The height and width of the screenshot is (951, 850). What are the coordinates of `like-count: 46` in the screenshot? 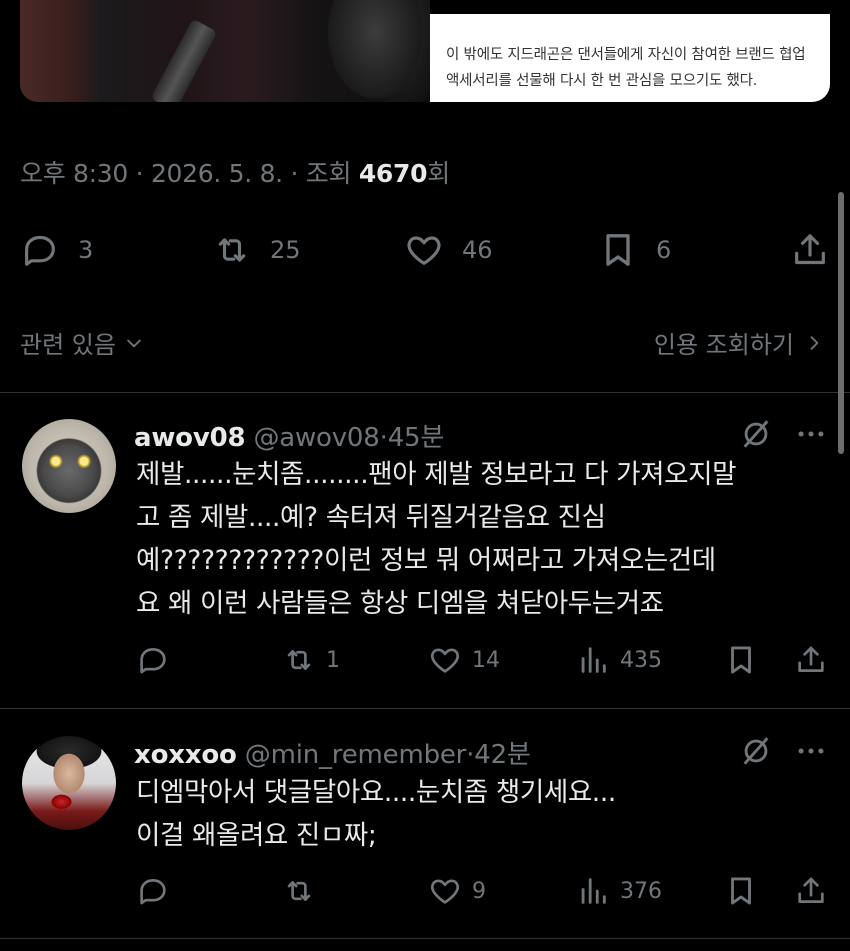 It's located at (477, 250).